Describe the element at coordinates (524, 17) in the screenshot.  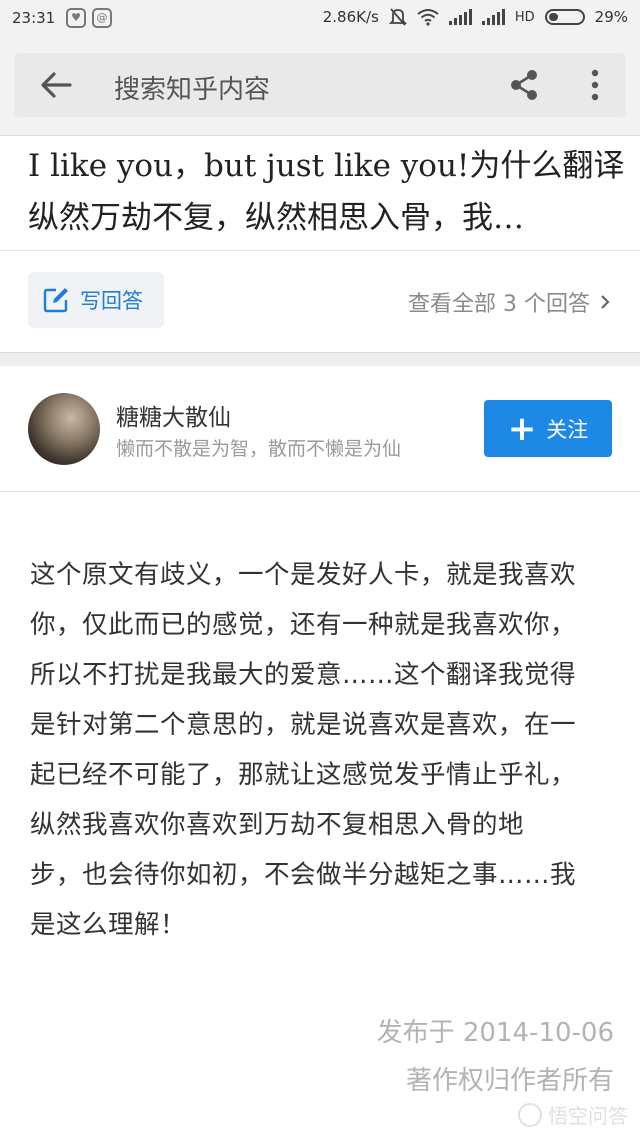
I see `network-type: HD` at that location.